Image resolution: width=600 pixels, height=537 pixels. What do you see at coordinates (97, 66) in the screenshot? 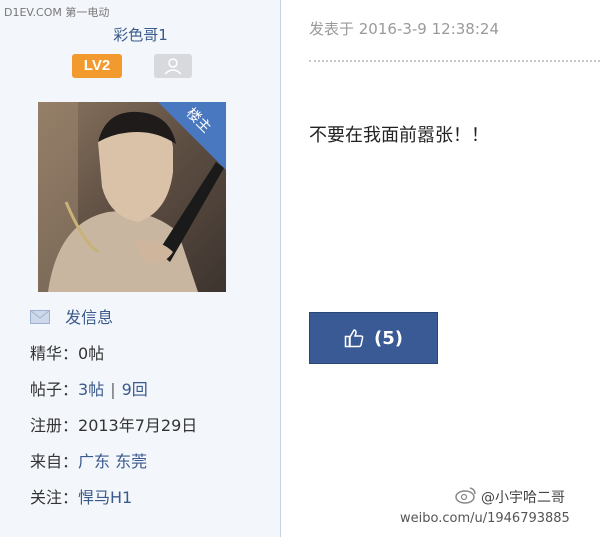
I see `level-badge: LV2` at bounding box center [97, 66].